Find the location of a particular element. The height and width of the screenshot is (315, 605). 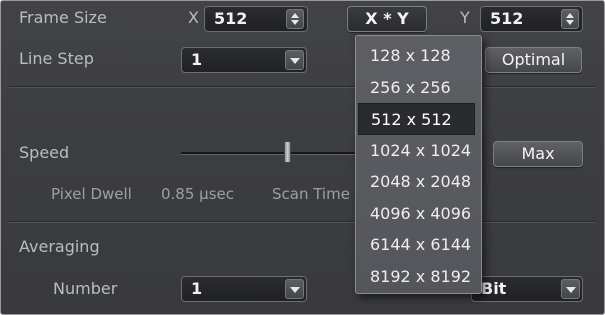

frame-size-label: Frame Size is located at coordinates (63, 17).